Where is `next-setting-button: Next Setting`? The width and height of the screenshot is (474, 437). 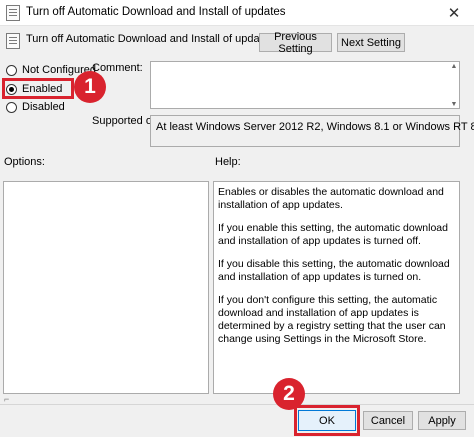 next-setting-button: Next Setting is located at coordinates (371, 42).